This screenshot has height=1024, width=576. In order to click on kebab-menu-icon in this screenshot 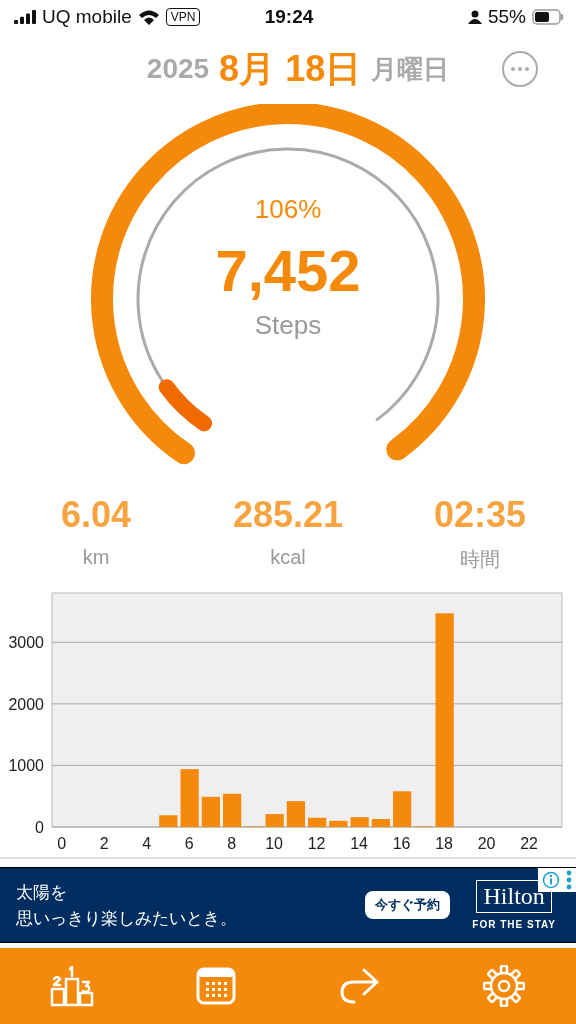, I will do `click(569, 880)`.